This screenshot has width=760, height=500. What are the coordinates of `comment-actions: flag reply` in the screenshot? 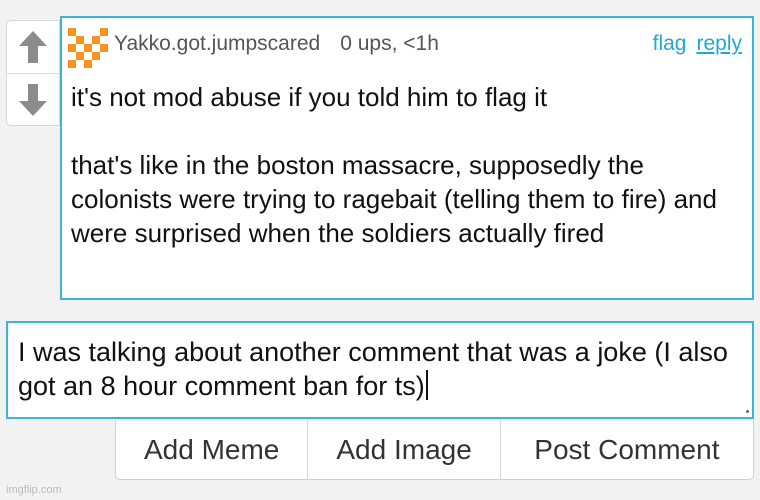 It's located at (697, 44).